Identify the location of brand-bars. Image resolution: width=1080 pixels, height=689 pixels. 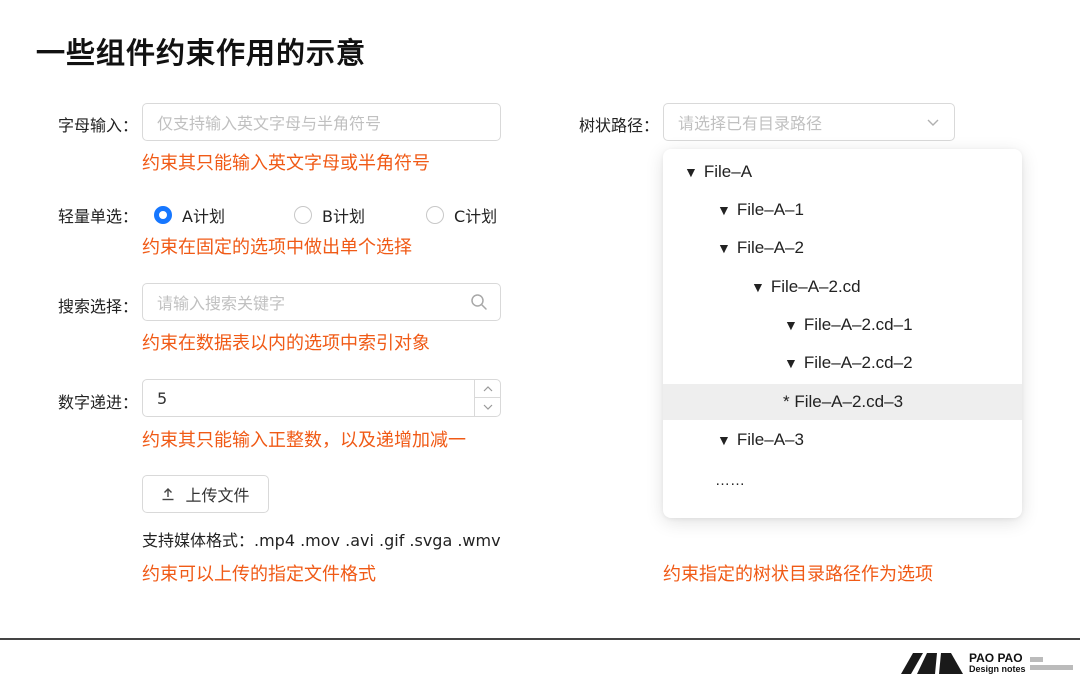
(1051, 663).